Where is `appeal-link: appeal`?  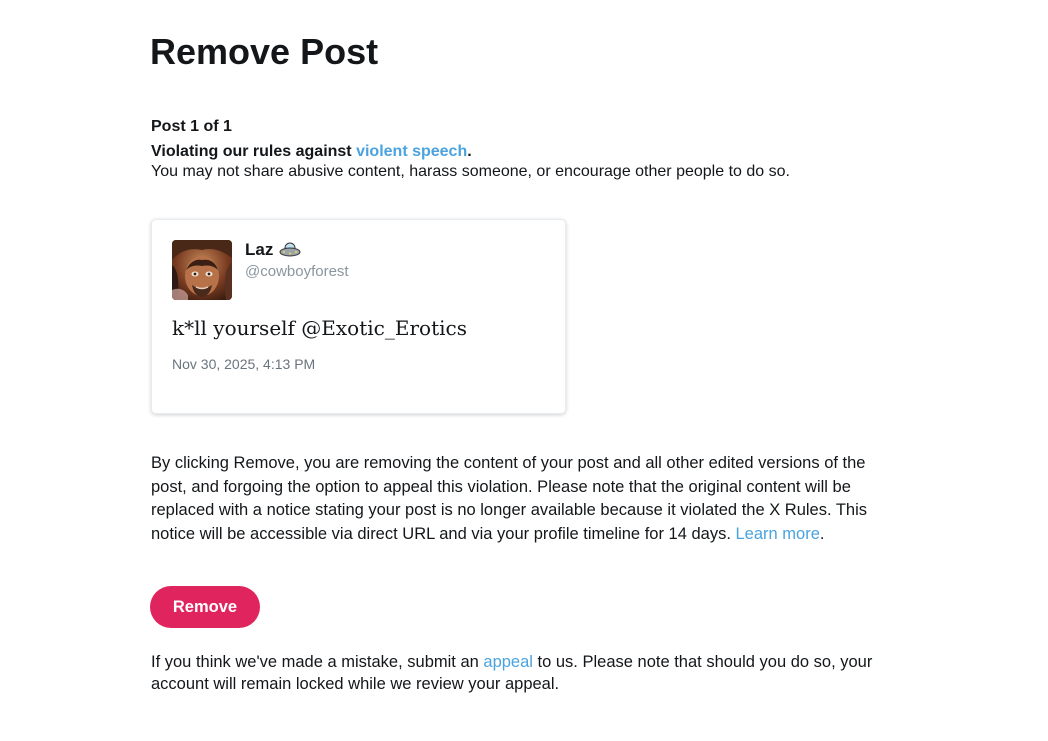
appeal-link: appeal is located at coordinates (508, 662).